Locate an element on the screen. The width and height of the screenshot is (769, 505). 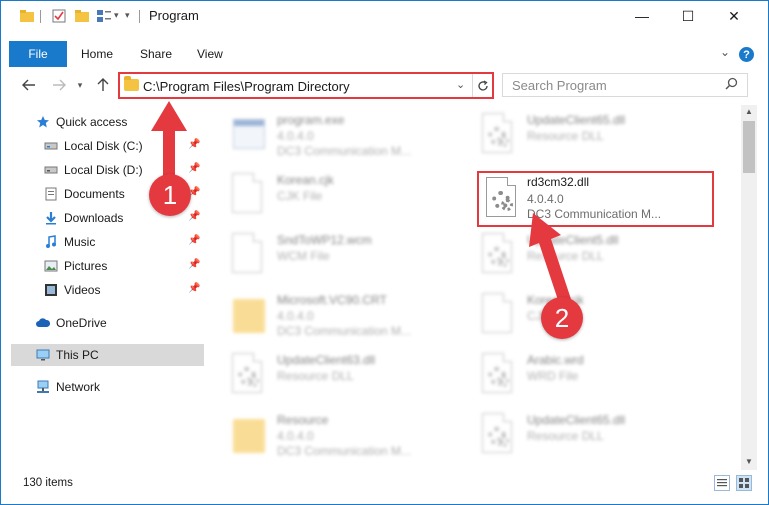
file-item: UpdateClient5.dll Resource DLL is located at coordinates (593, 258).